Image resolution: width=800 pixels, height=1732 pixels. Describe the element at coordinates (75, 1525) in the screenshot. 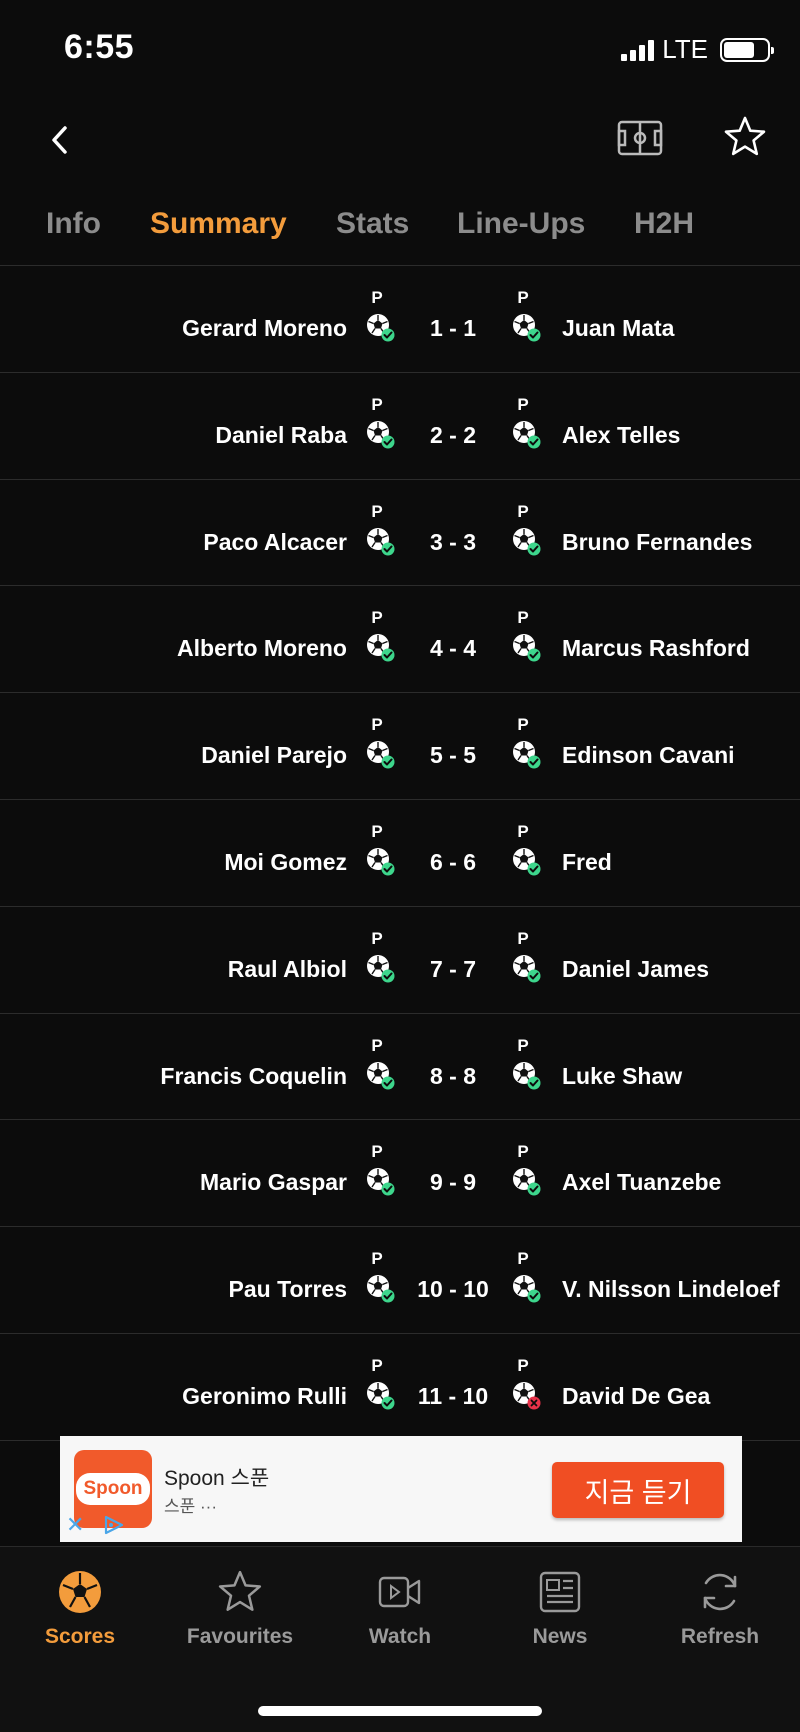

I see `close-icon: ✕` at that location.